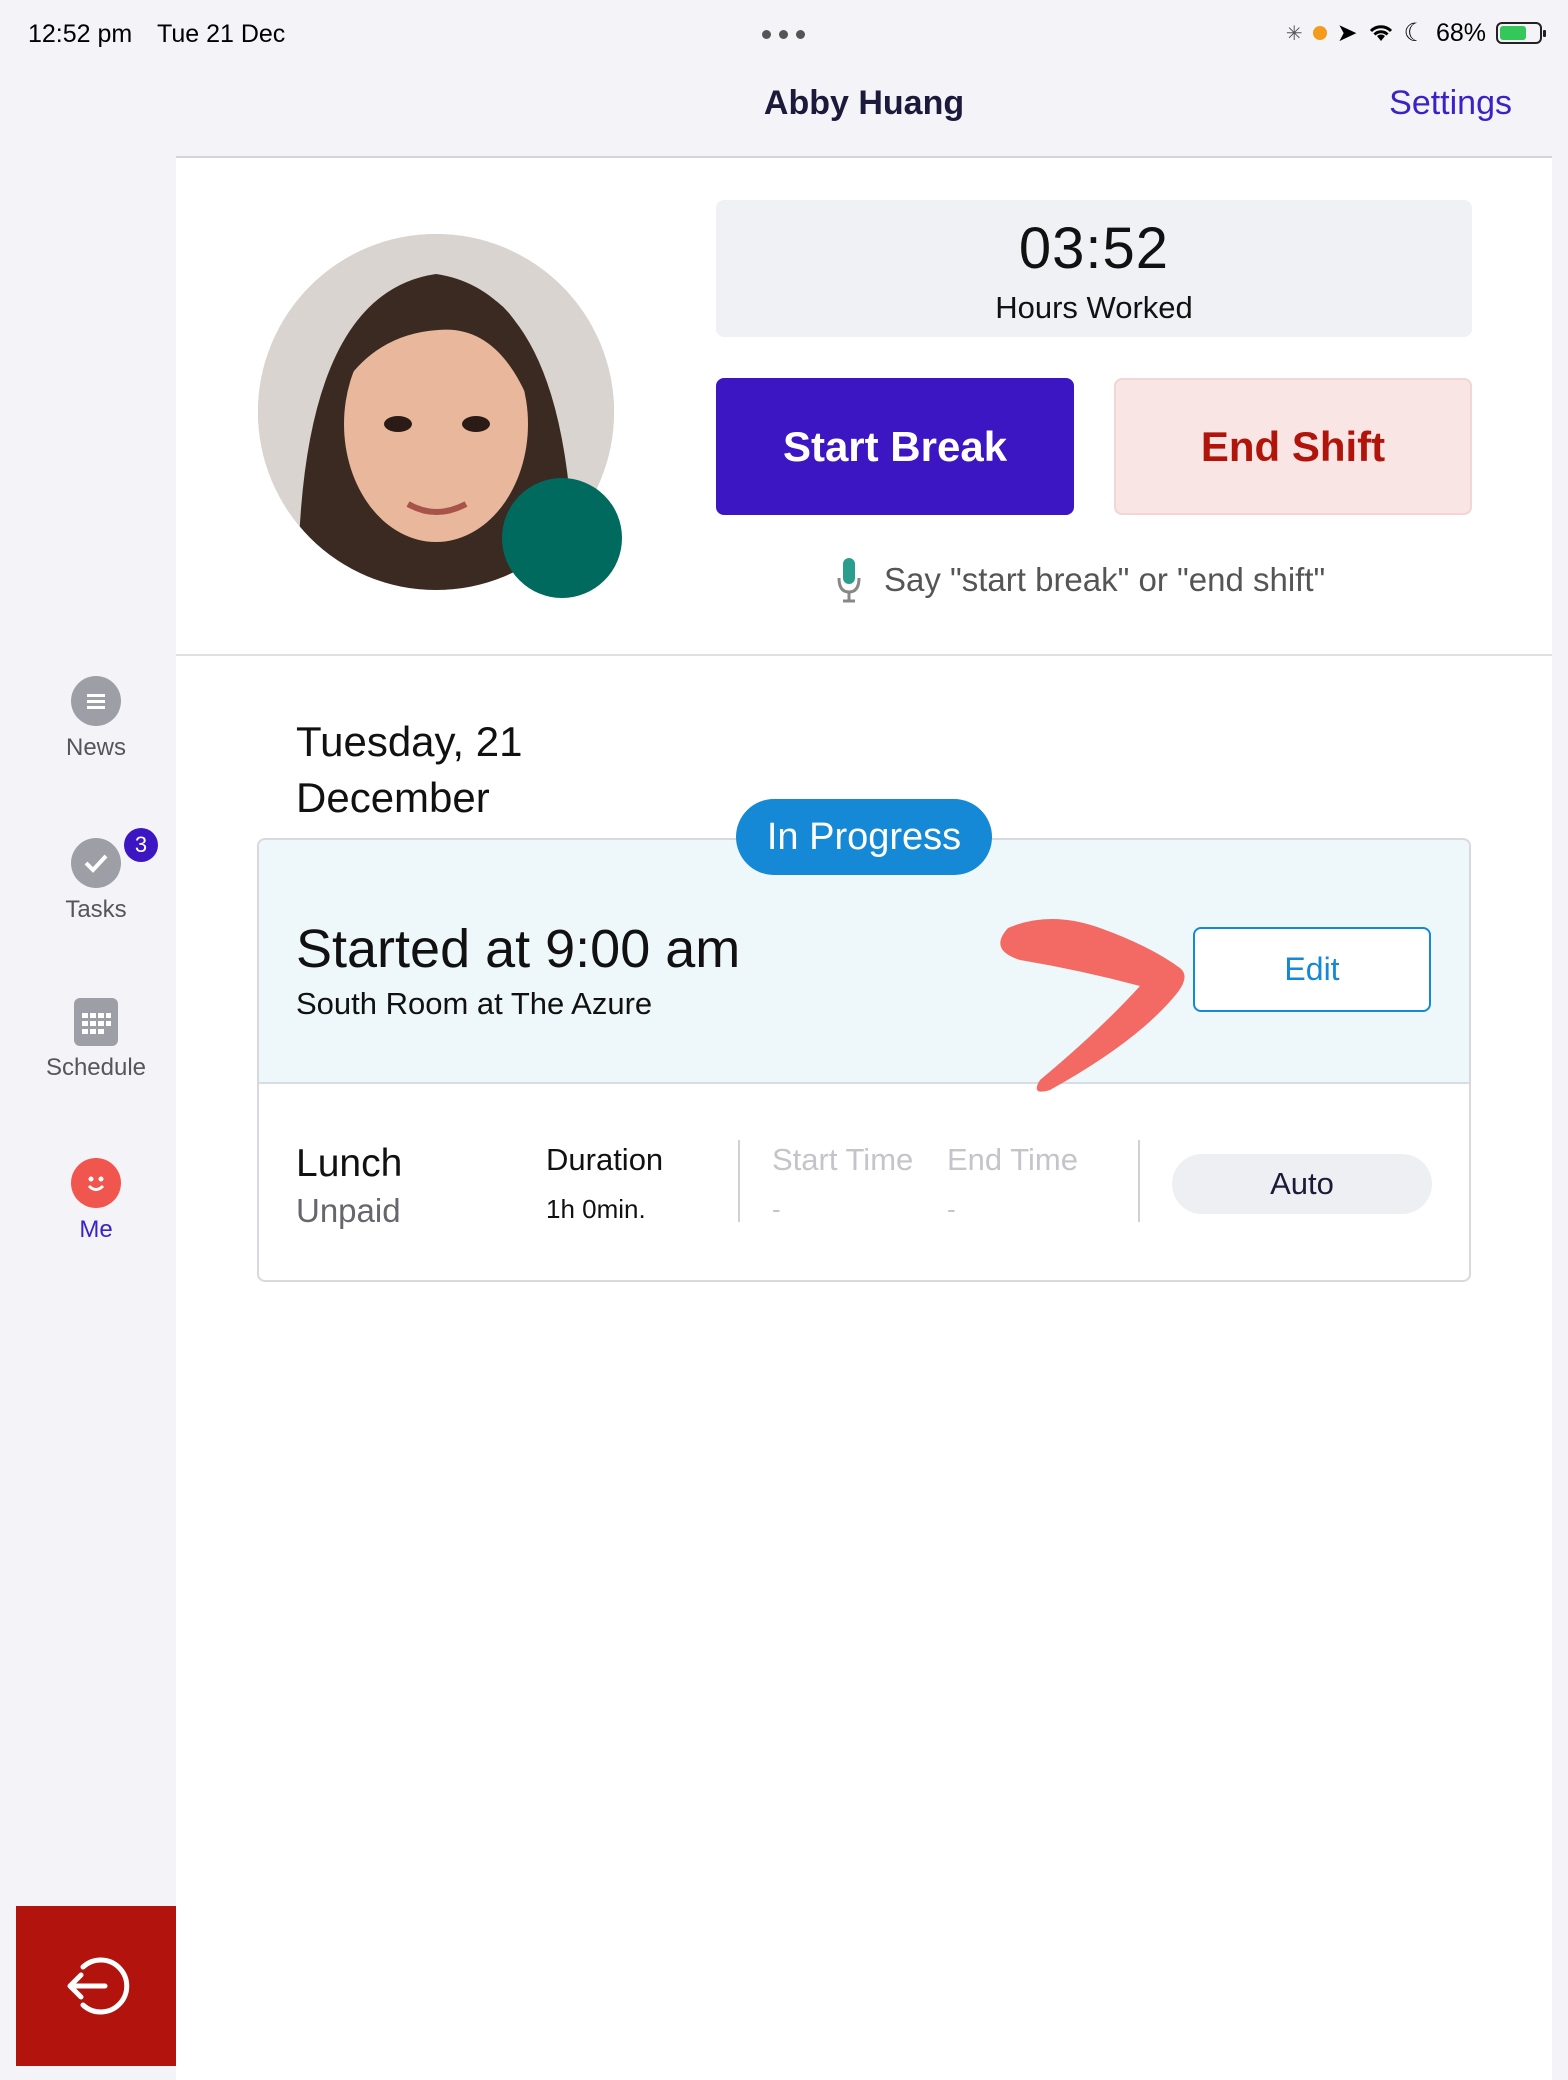  I want to click on start-time-value: -, so click(776, 1209).